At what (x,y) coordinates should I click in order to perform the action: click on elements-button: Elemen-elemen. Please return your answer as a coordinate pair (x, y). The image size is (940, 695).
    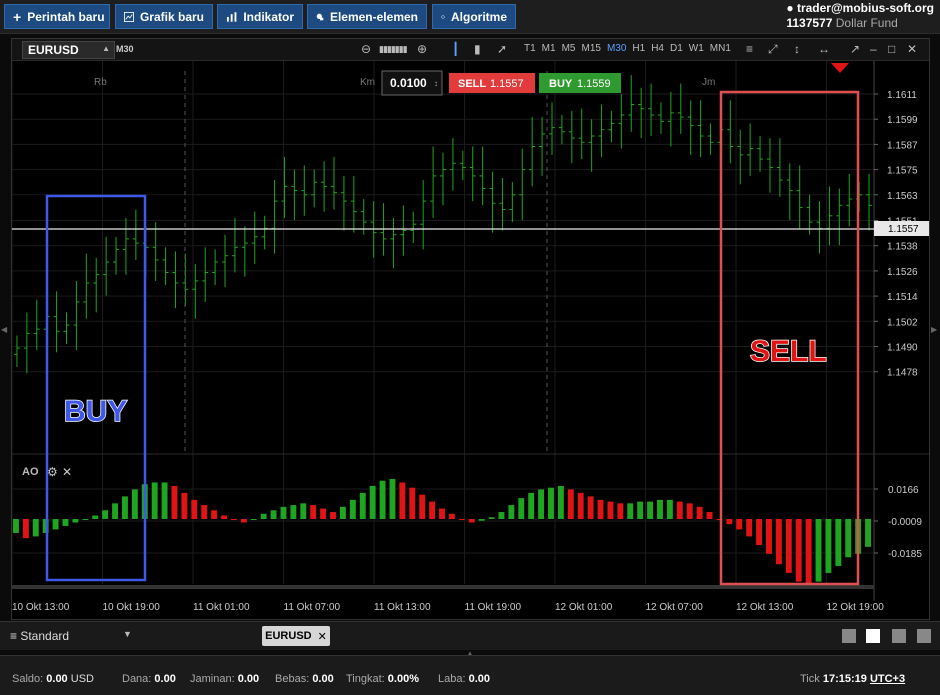
    Looking at the image, I should click on (367, 16).